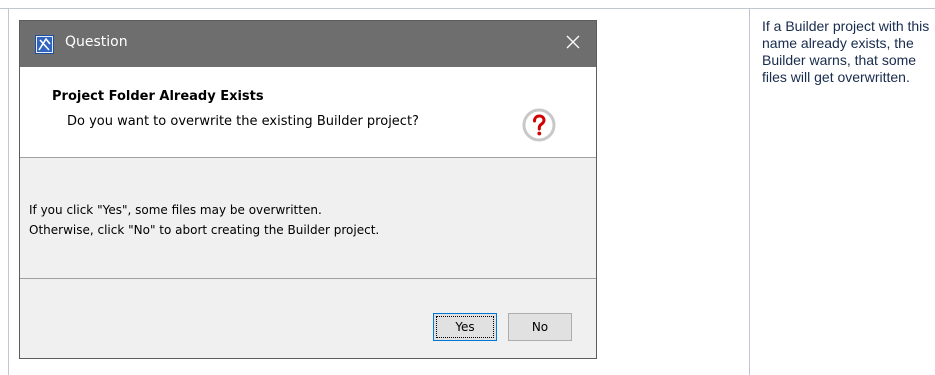 Image resolution: width=935 pixels, height=375 pixels. What do you see at coordinates (749, 191) in the screenshot?
I see `table-border-middle` at bounding box center [749, 191].